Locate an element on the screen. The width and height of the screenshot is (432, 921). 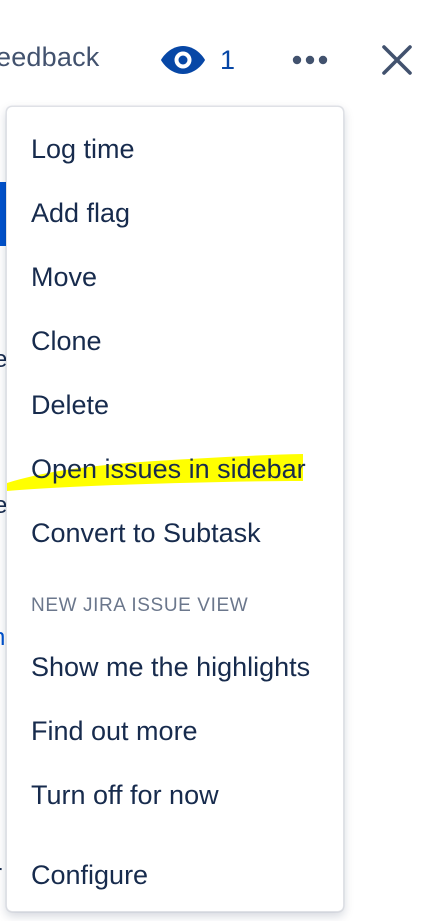
menu-item-show-highlights: Show me the highlights is located at coordinates (175, 667).